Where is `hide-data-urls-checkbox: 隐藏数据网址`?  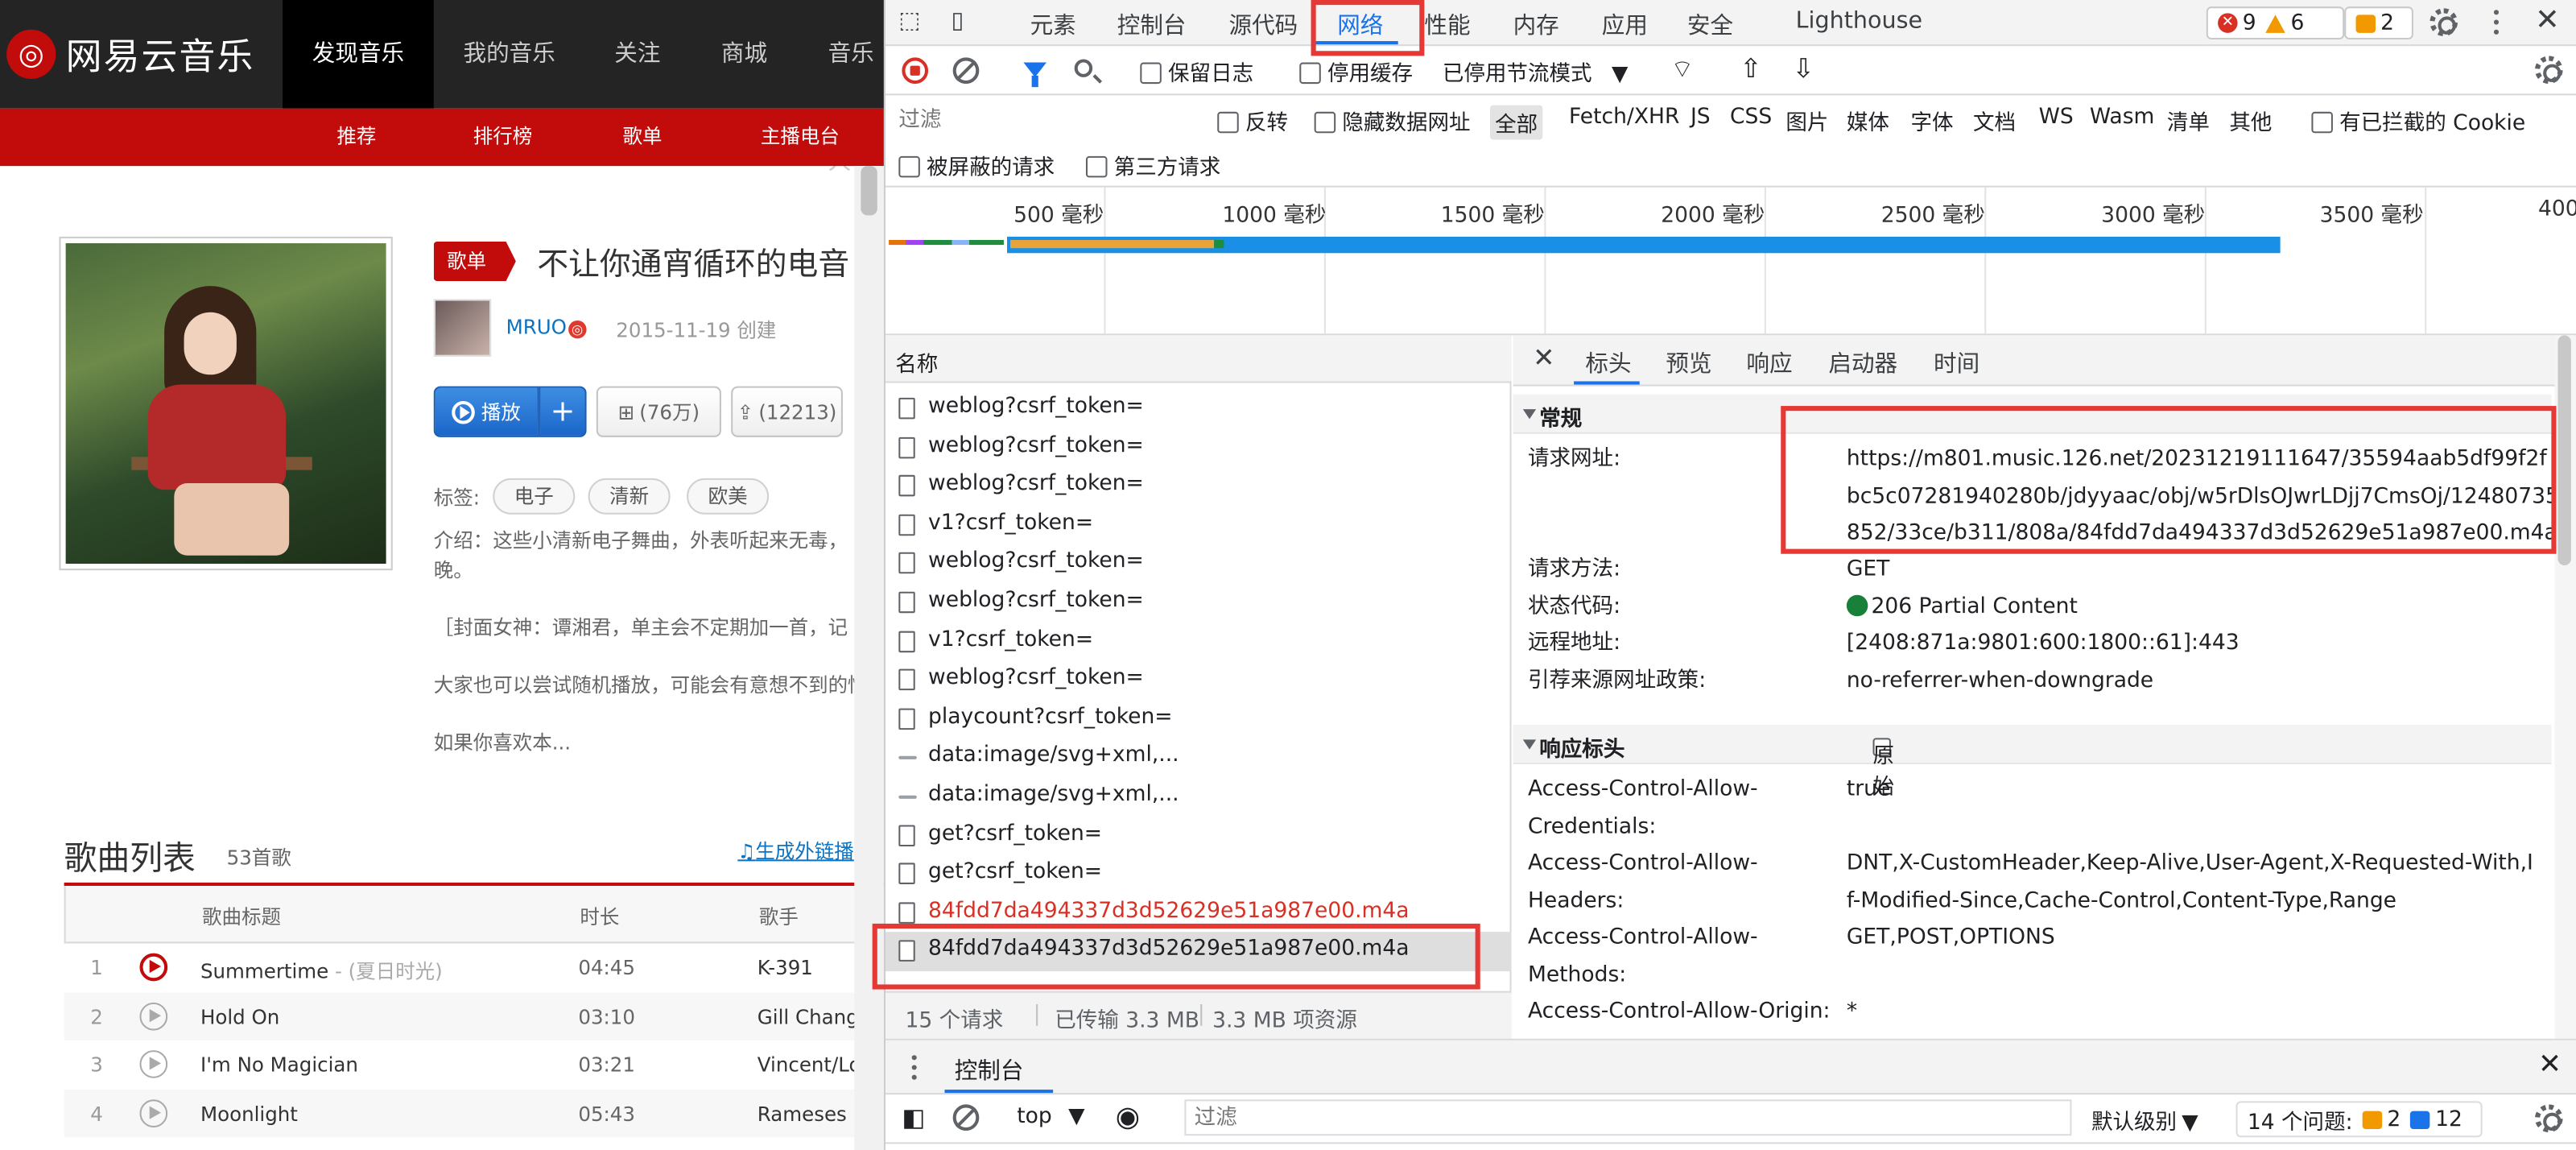
hide-data-urls-checkbox: 隐藏数据网址 is located at coordinates (1392, 120).